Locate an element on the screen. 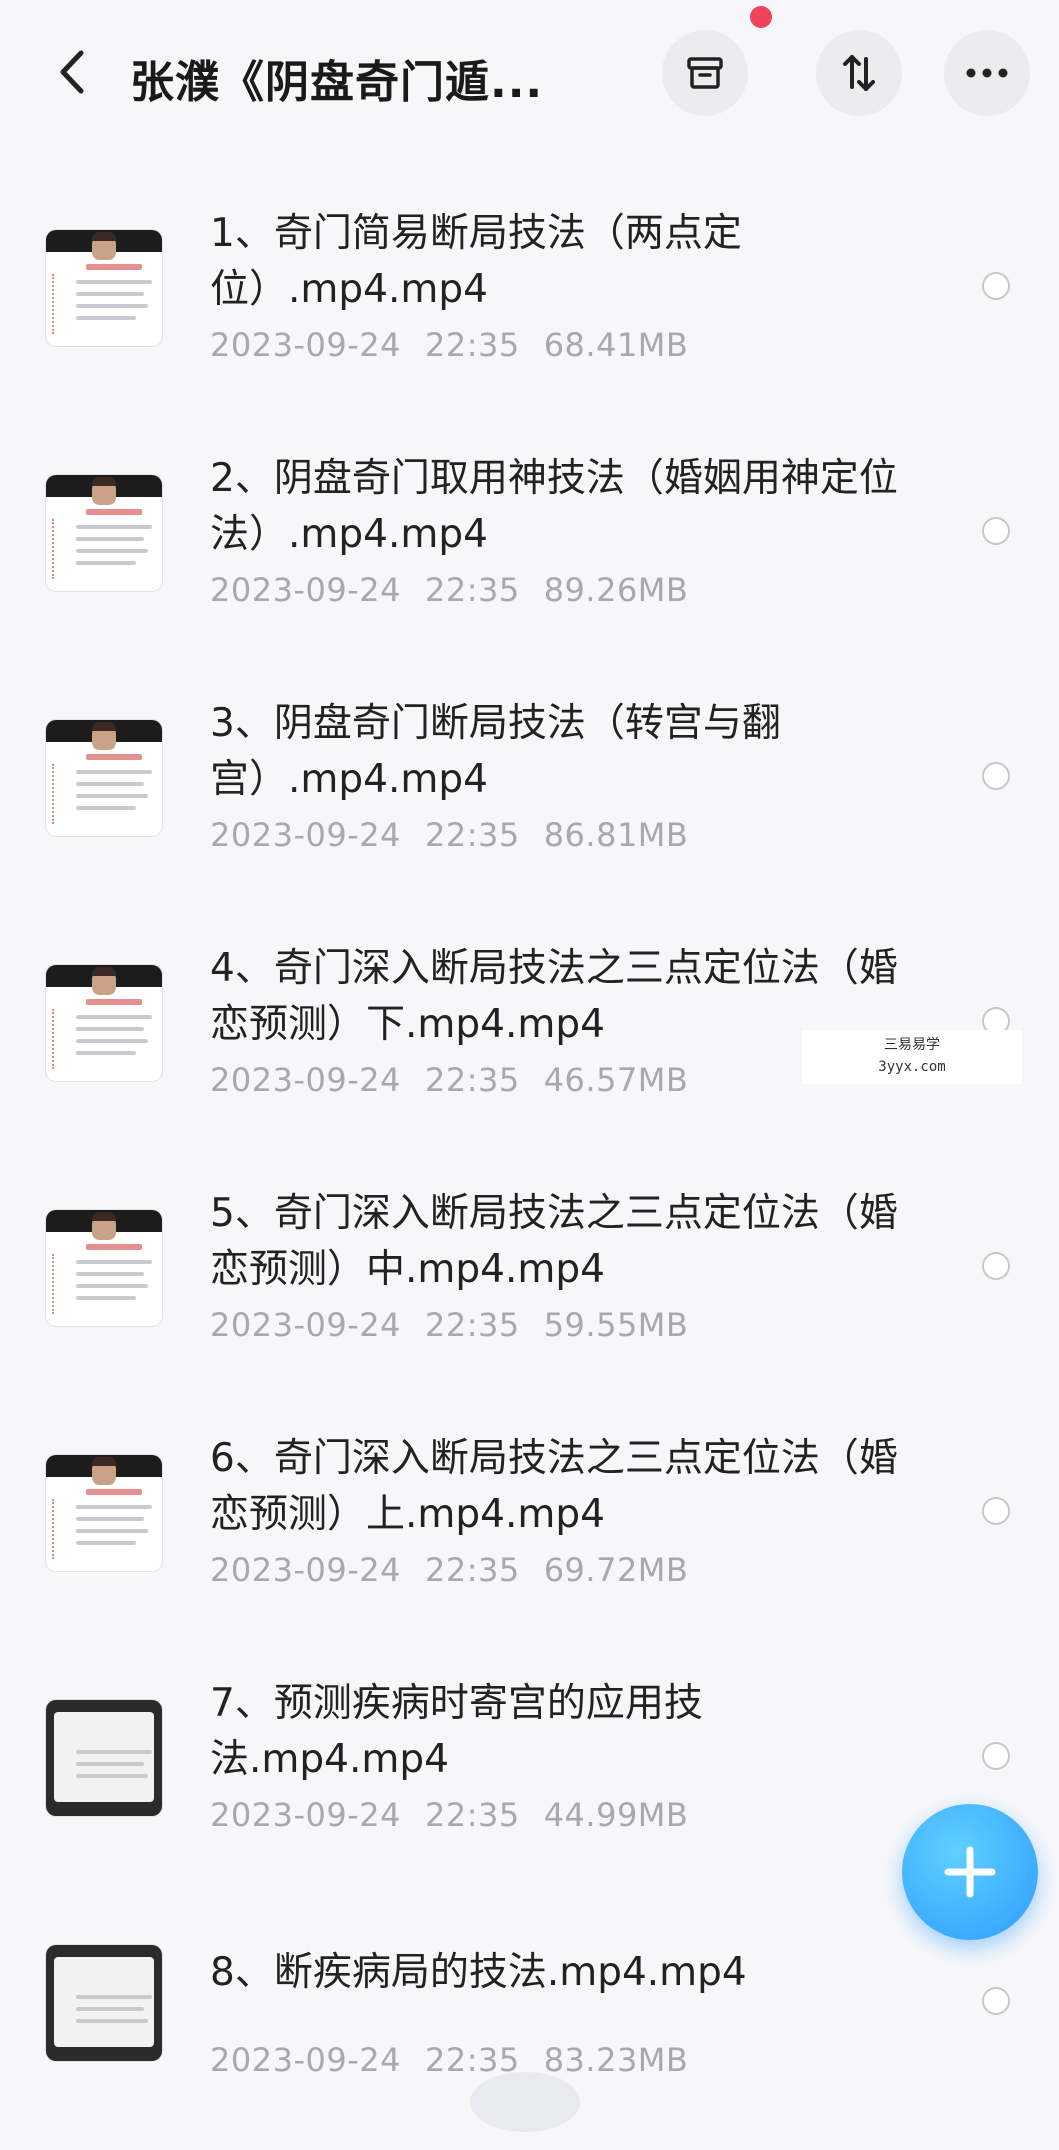  archive-box-icon is located at coordinates (705, 73).